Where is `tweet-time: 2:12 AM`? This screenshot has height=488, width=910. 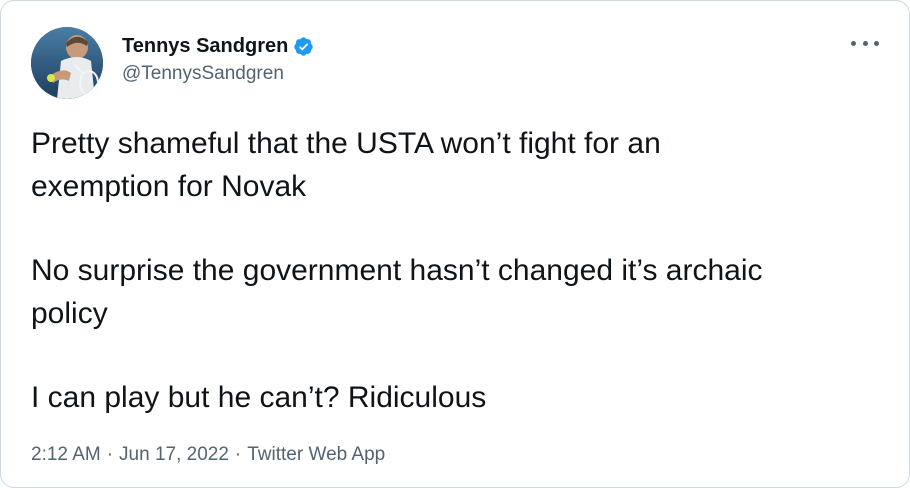 tweet-time: 2:12 AM is located at coordinates (66, 455).